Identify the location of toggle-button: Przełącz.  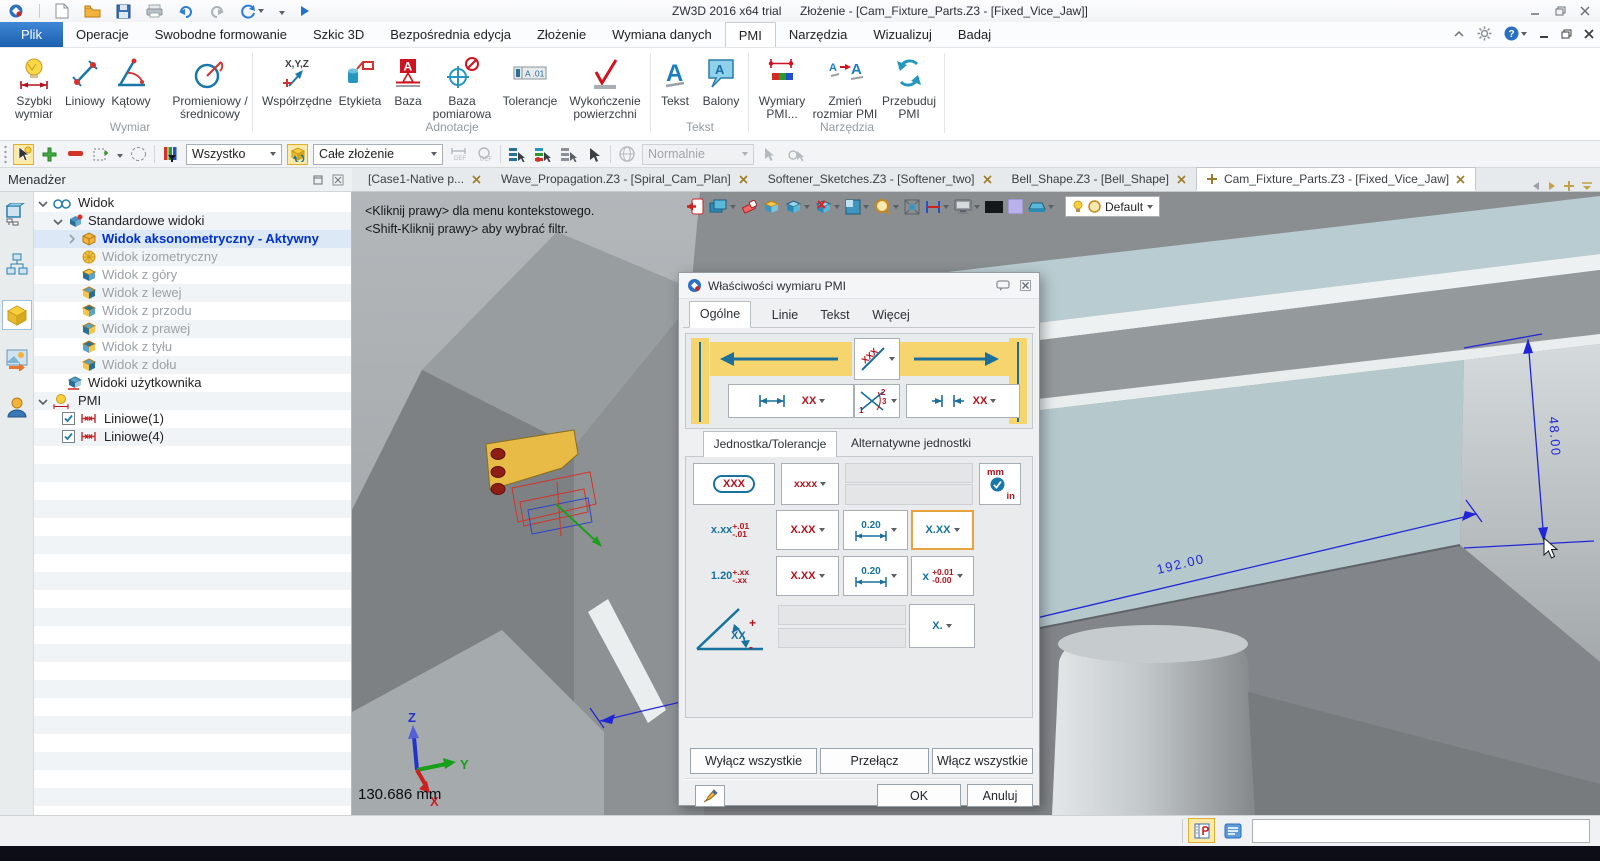
(874, 761).